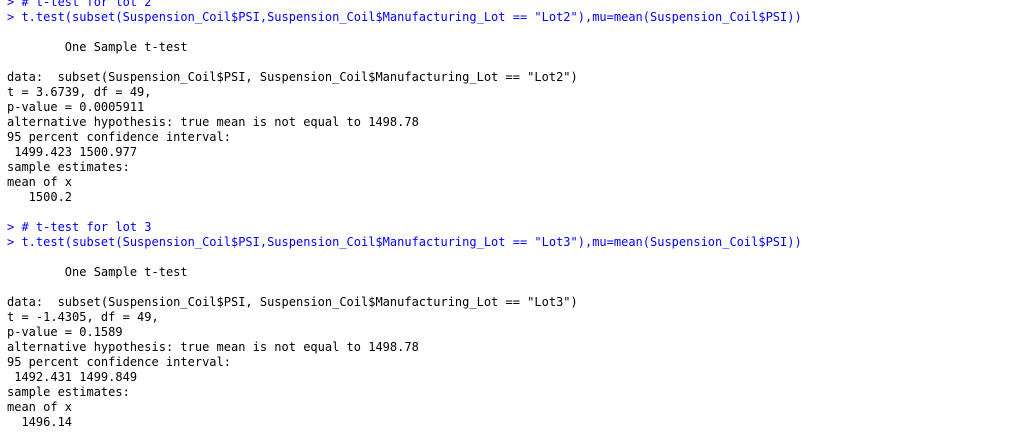 Image resolution: width=1035 pixels, height=439 pixels. Describe the element at coordinates (43, 197) in the screenshot. I see `mean-of-x-value: 1500.2` at that location.